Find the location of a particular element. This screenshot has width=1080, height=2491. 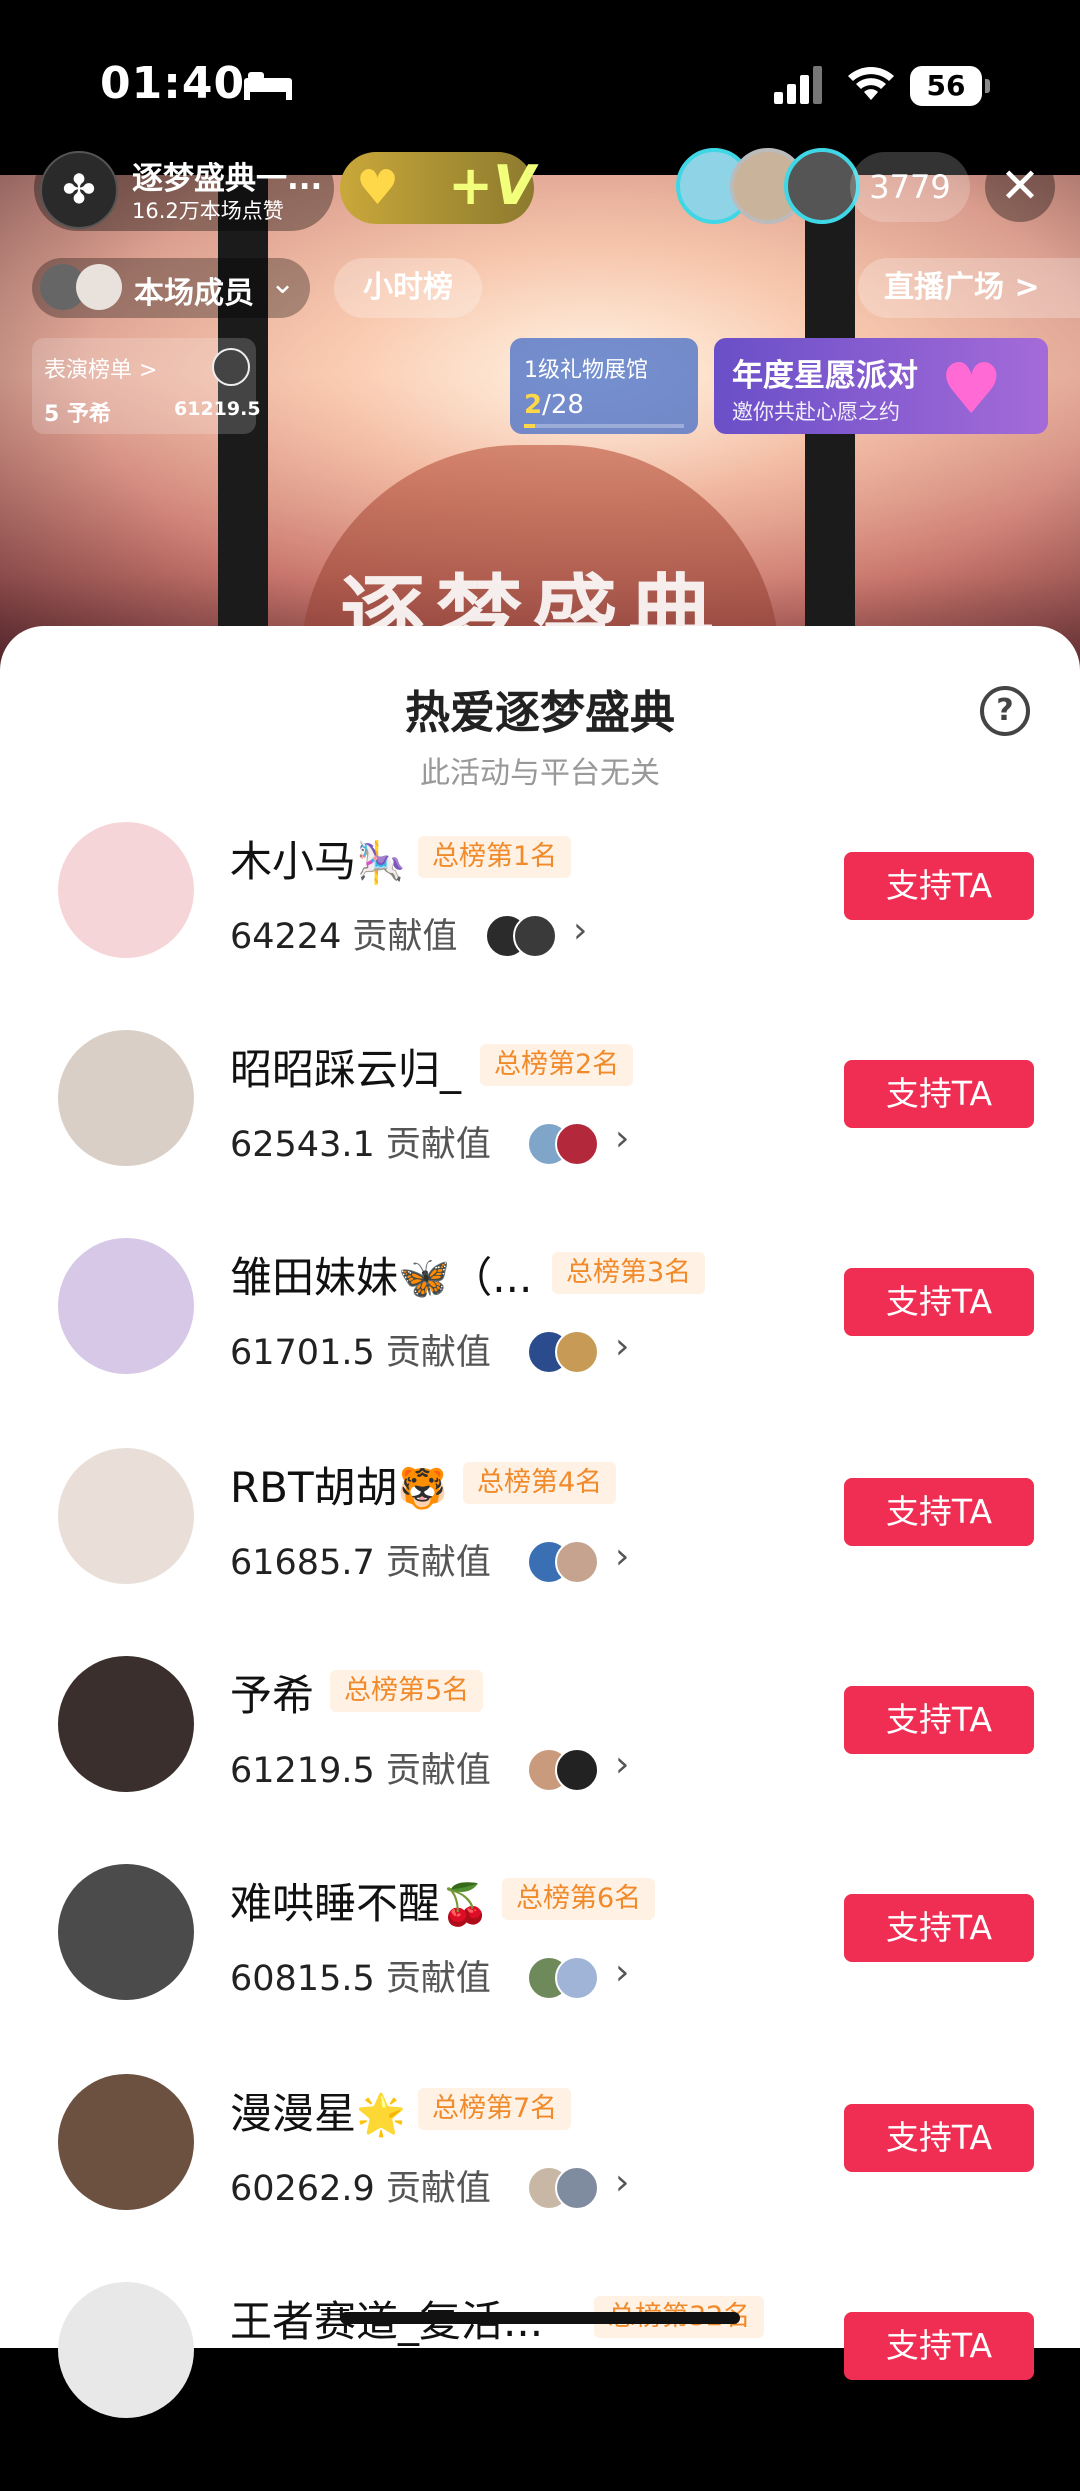

hourly-rank-button: 小时榜 is located at coordinates (408, 288).